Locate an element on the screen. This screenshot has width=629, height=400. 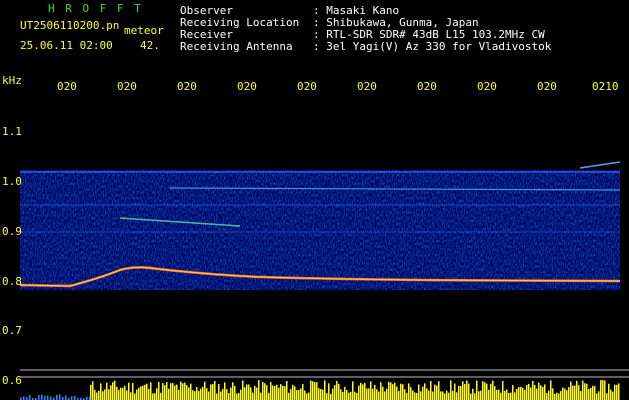
date-time: 25.06.11 02:00 is located at coordinates (66, 45).